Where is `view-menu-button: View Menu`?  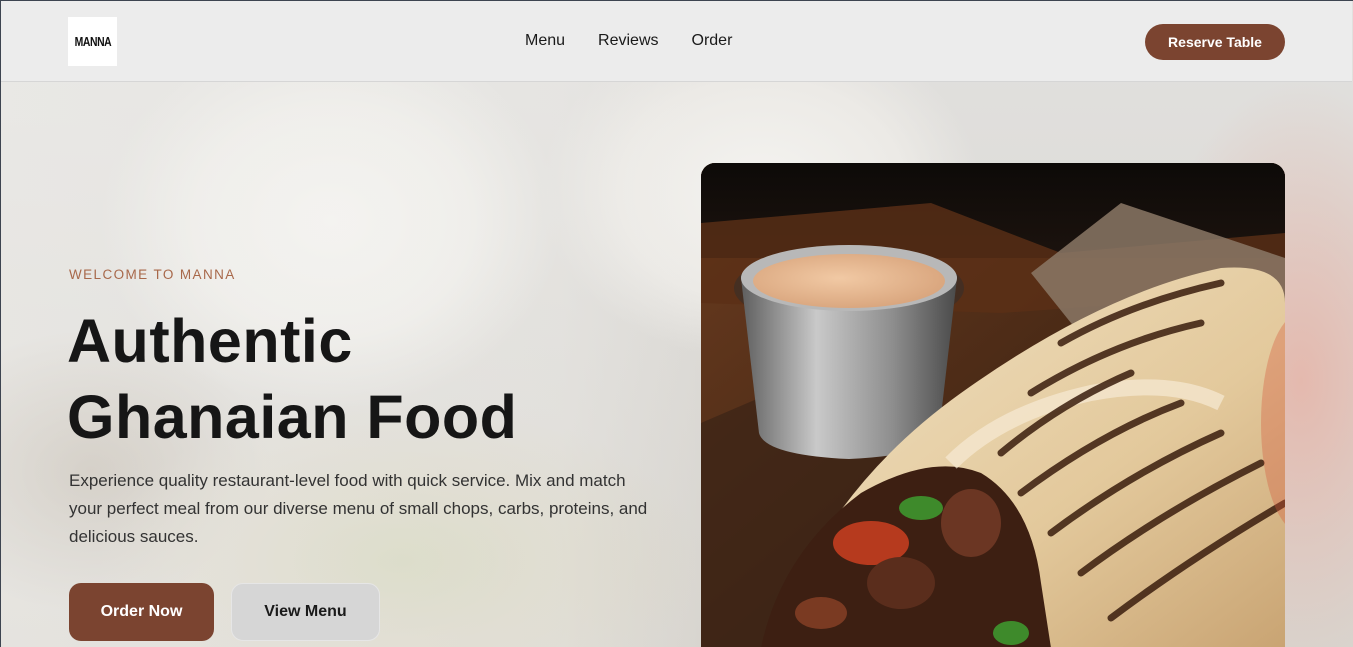 view-menu-button: View Menu is located at coordinates (305, 612).